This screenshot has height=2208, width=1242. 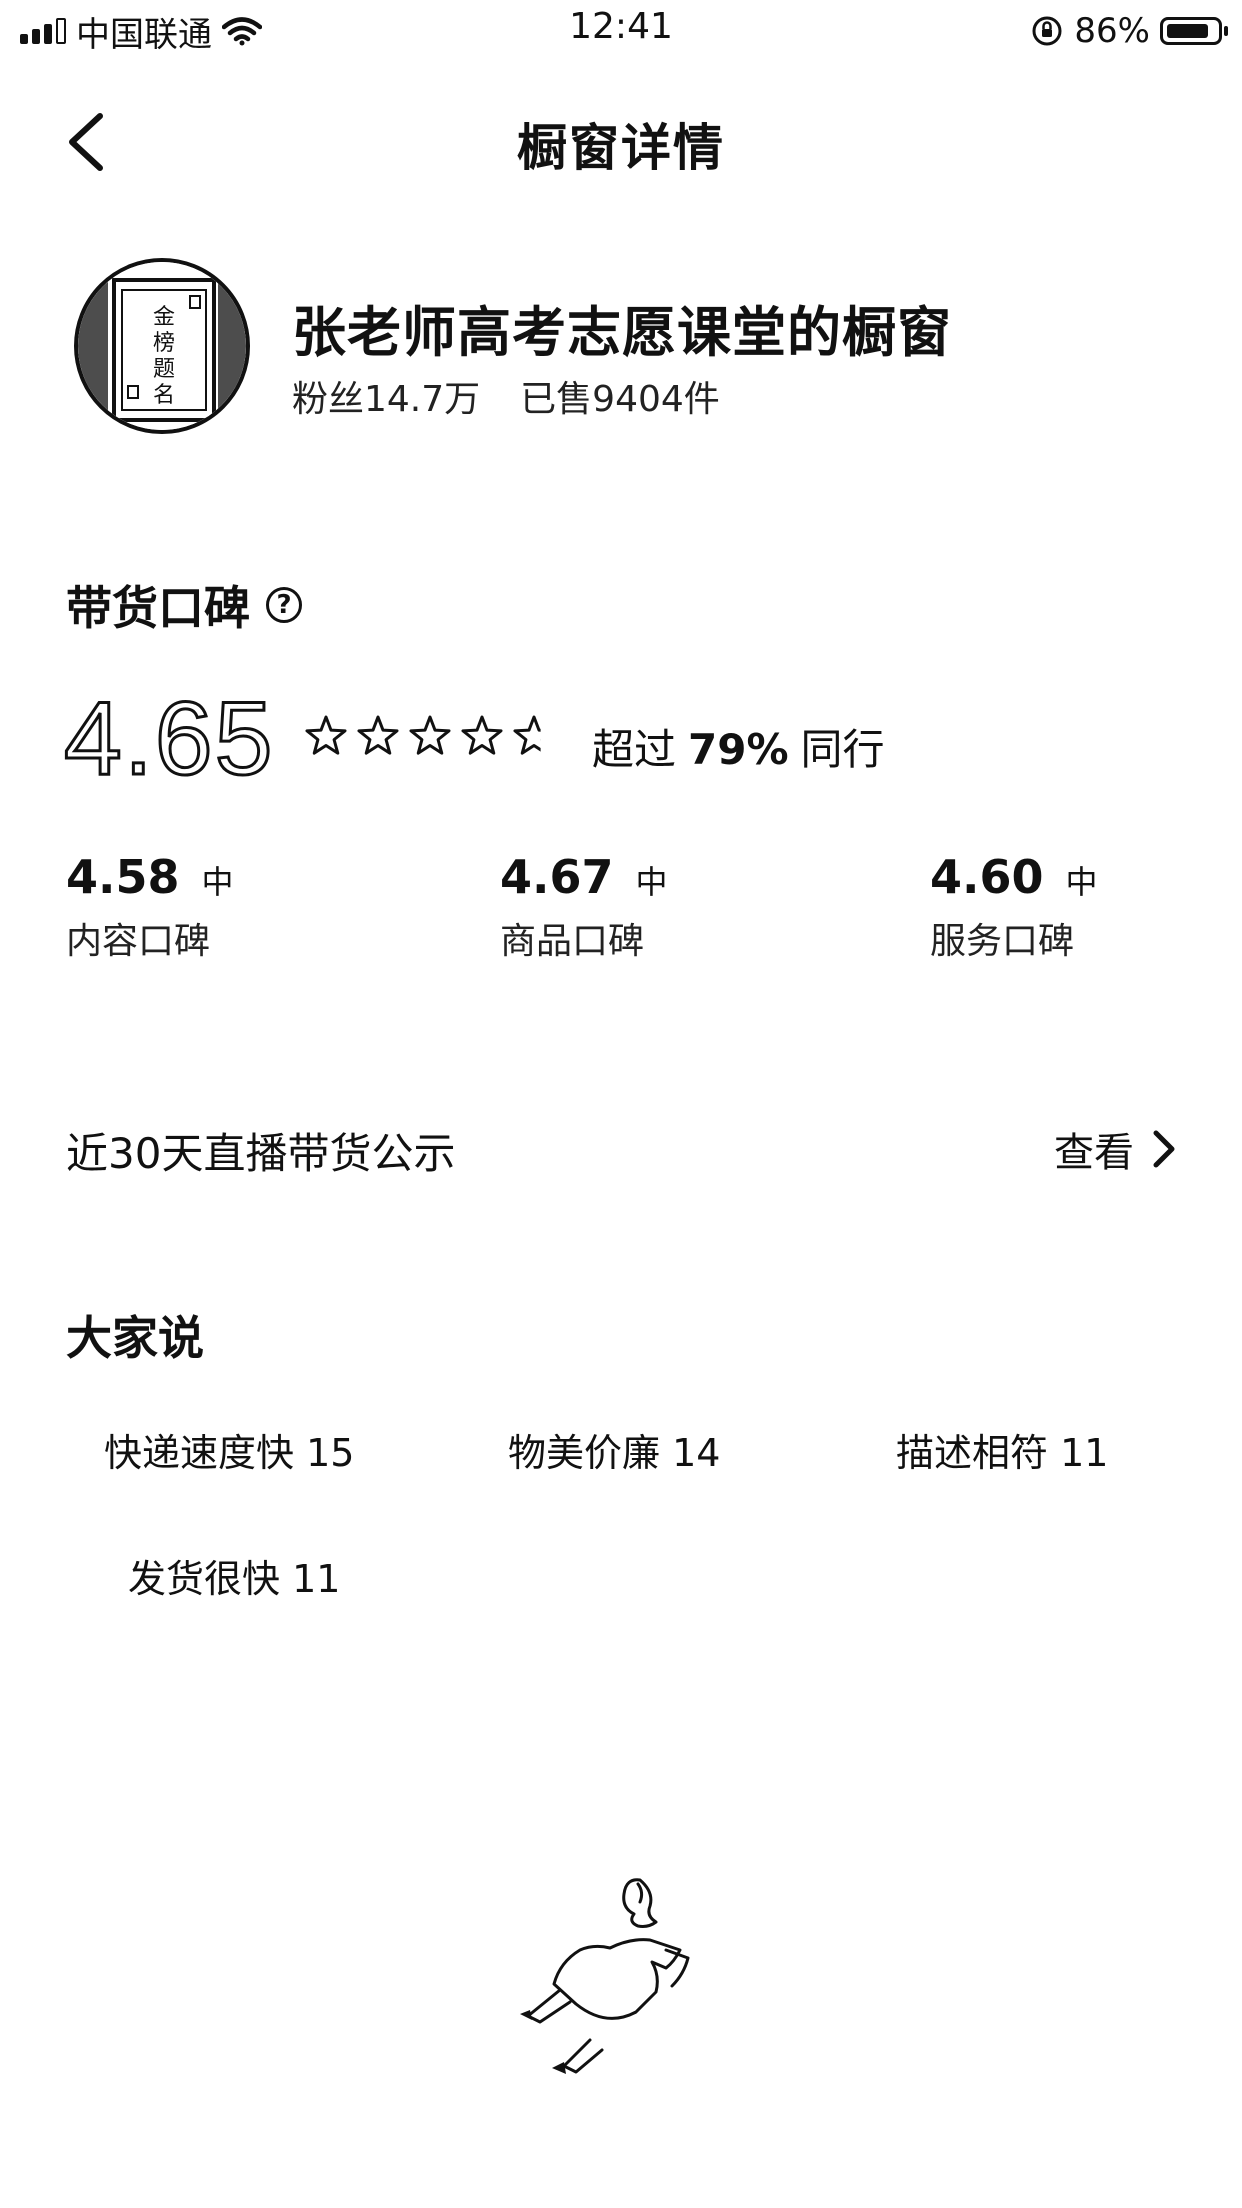 I want to click on view-link-label: 查看, so click(x=1094, y=1153).